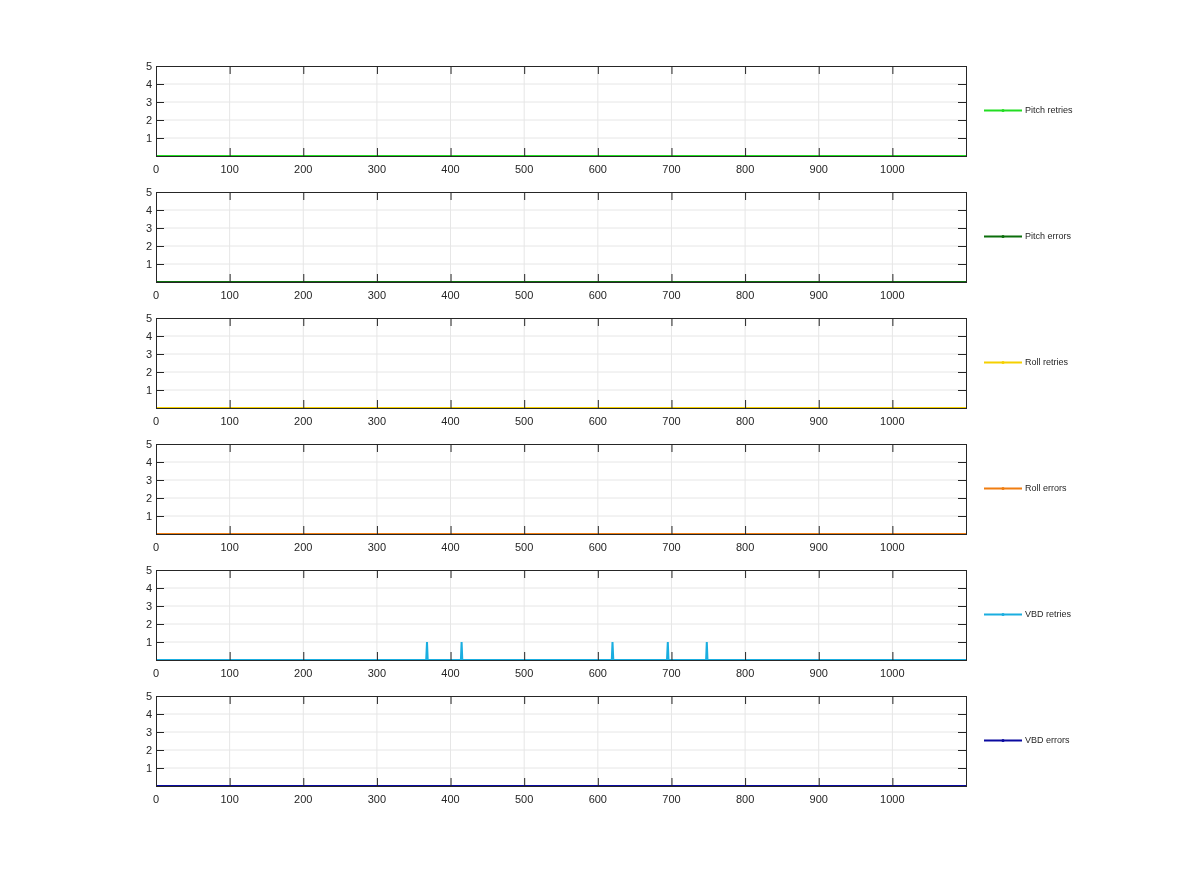  Describe the element at coordinates (1046, 362) in the screenshot. I see `legend-label: Roll retries` at that location.